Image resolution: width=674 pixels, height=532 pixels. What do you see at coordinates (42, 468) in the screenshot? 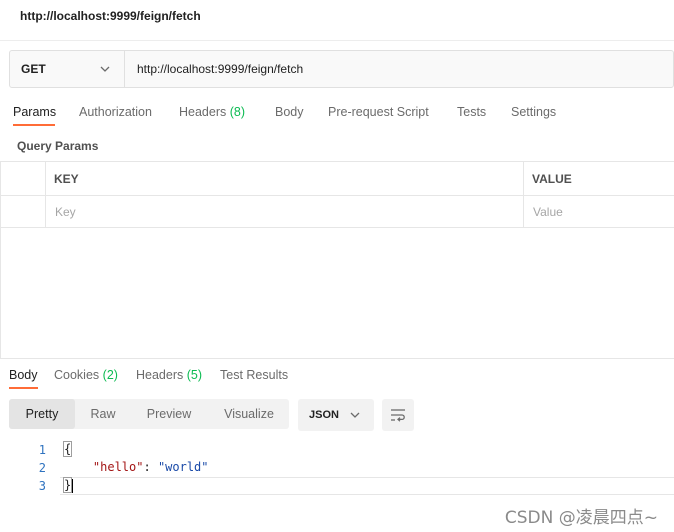
I see `line-number: 2` at bounding box center [42, 468].